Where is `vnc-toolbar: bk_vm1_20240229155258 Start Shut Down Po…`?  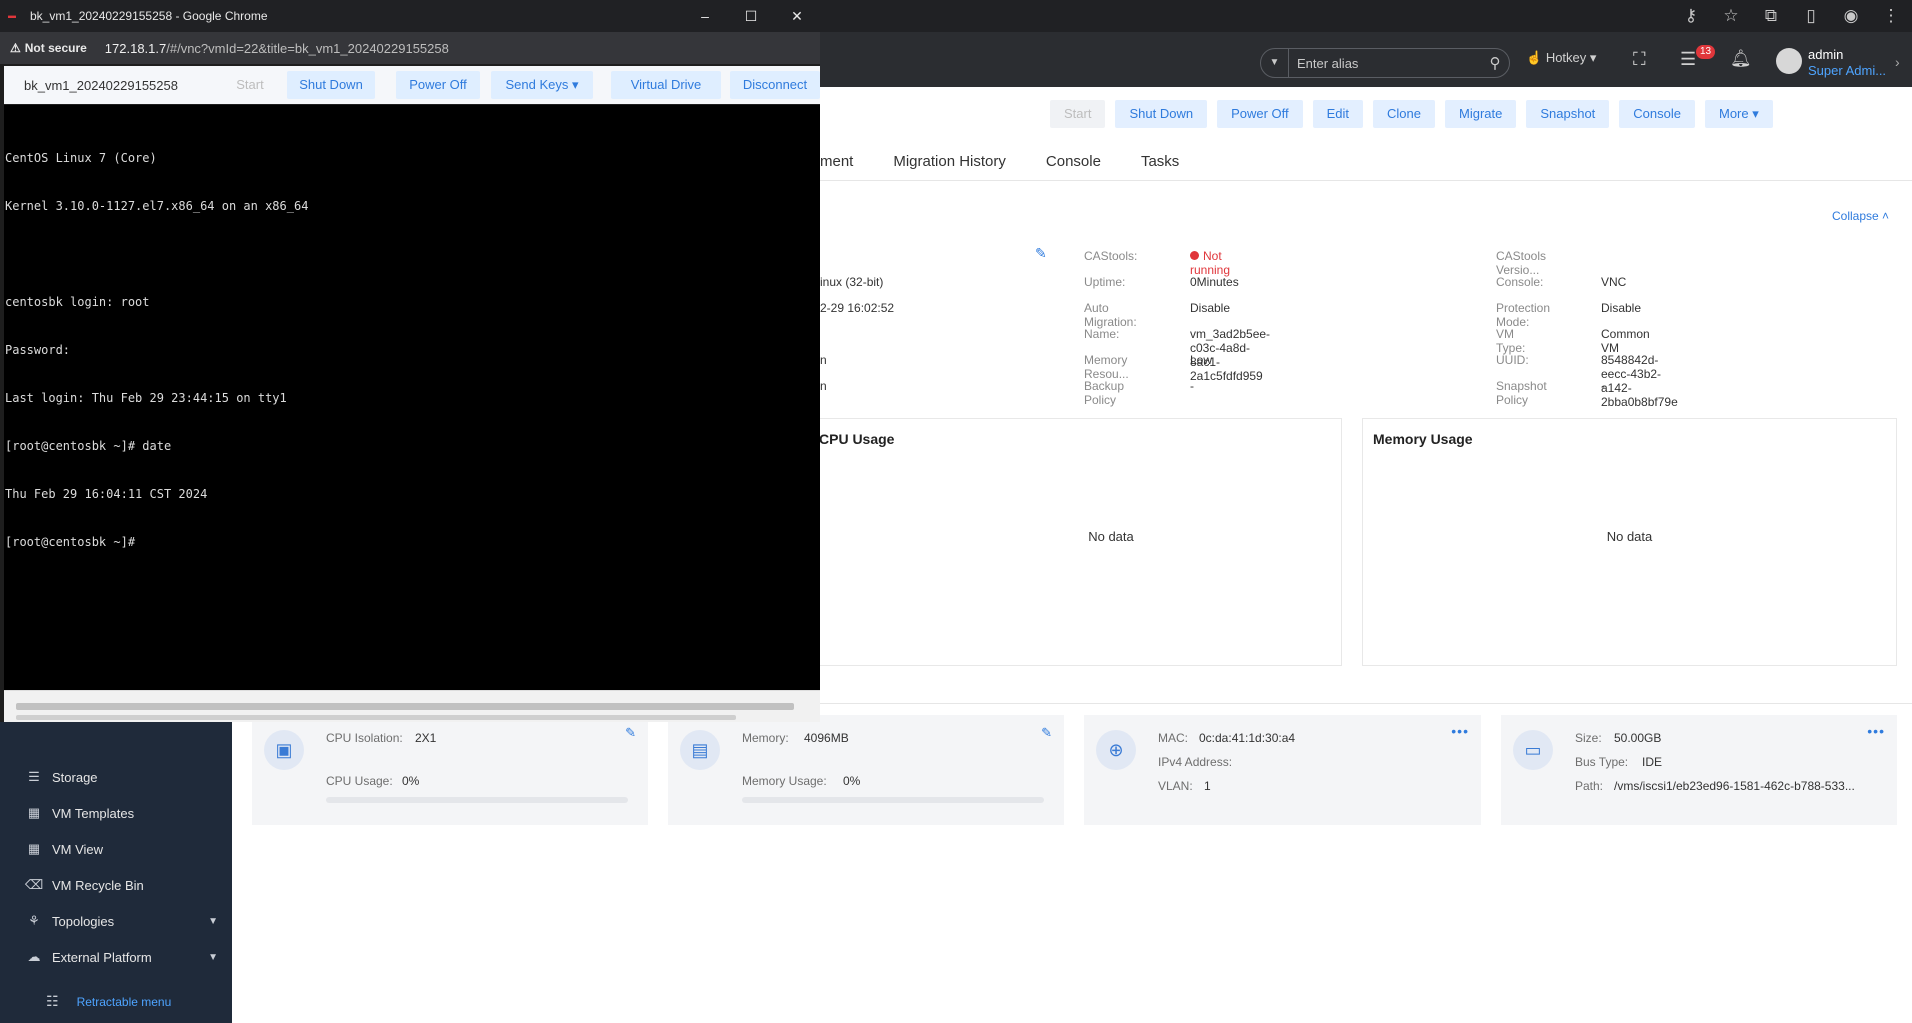
vnc-toolbar: bk_vm1_20240229155258 Start Shut Down Po… is located at coordinates (412, 85).